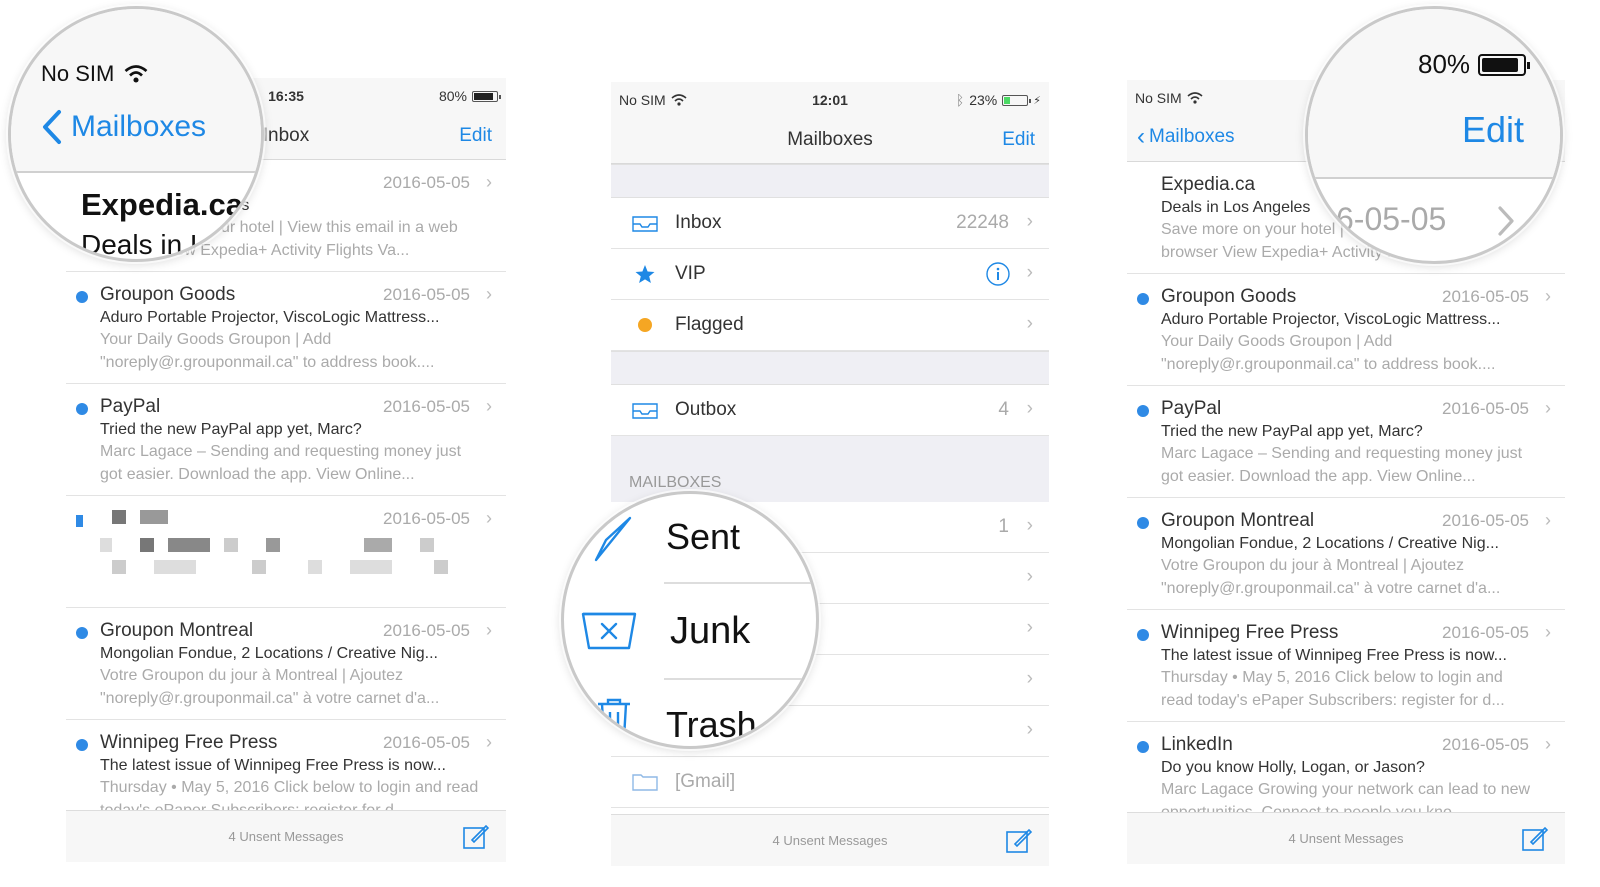  I want to click on trash-icon, so click(614, 718).